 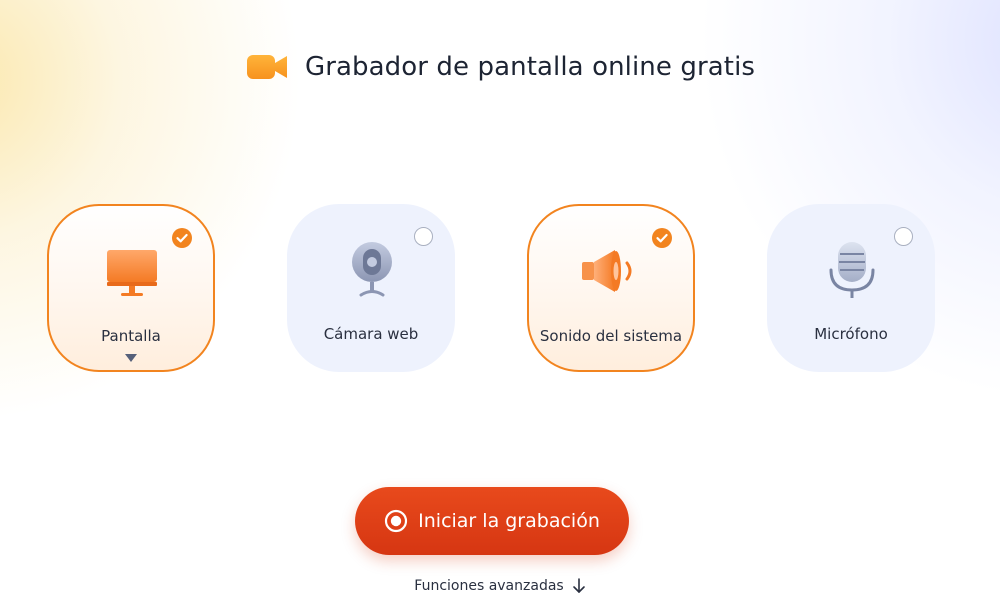 What do you see at coordinates (607, 271) in the screenshot?
I see `speaker-icon` at bounding box center [607, 271].